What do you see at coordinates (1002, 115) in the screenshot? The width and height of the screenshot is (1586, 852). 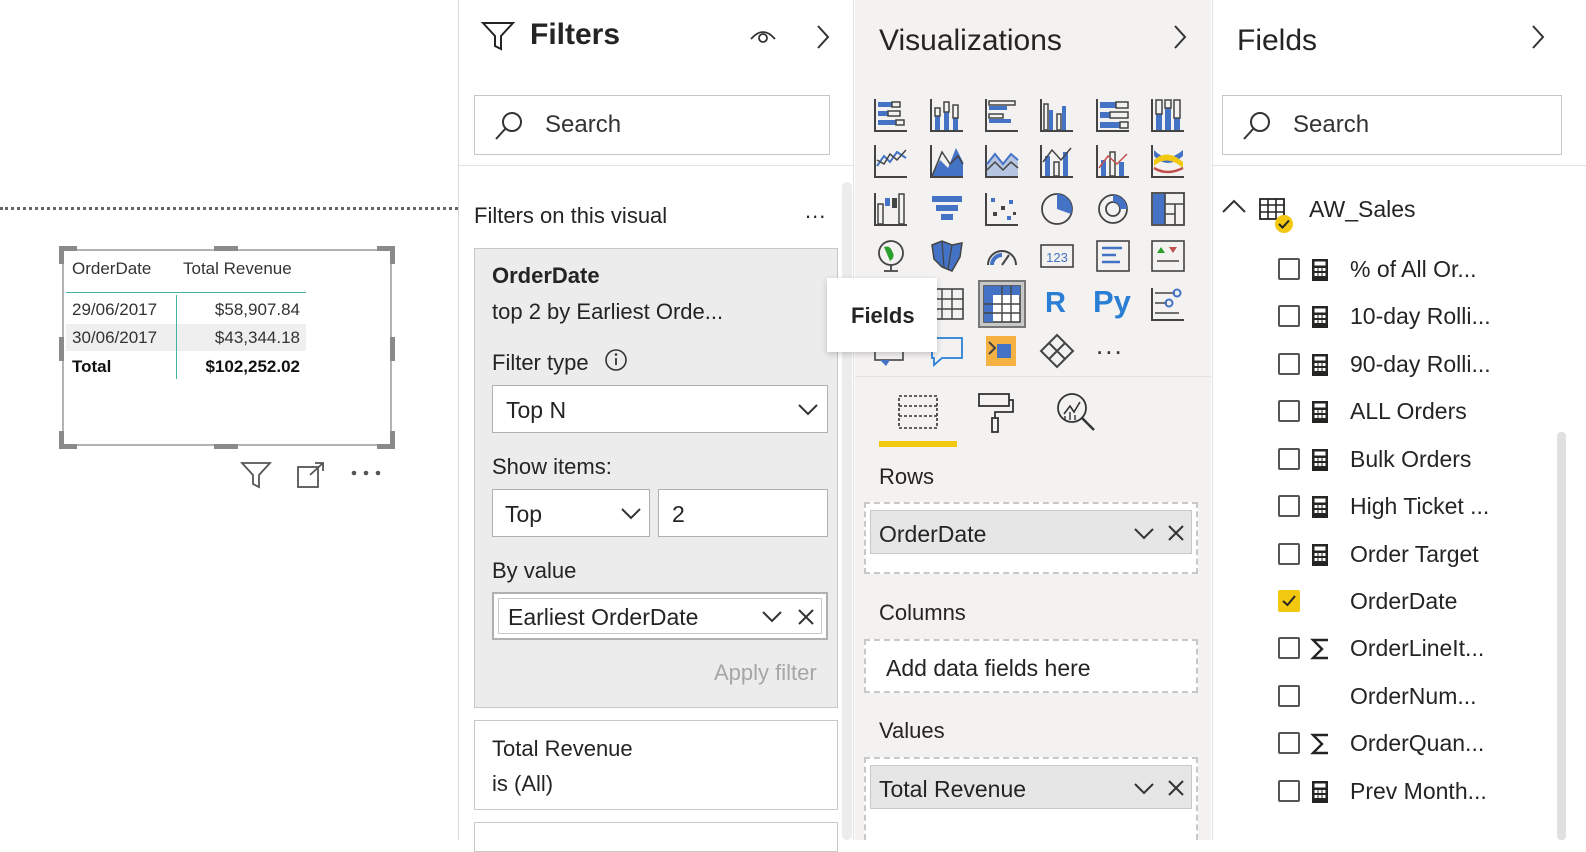 I see `clustered-bar-chart-icon` at bounding box center [1002, 115].